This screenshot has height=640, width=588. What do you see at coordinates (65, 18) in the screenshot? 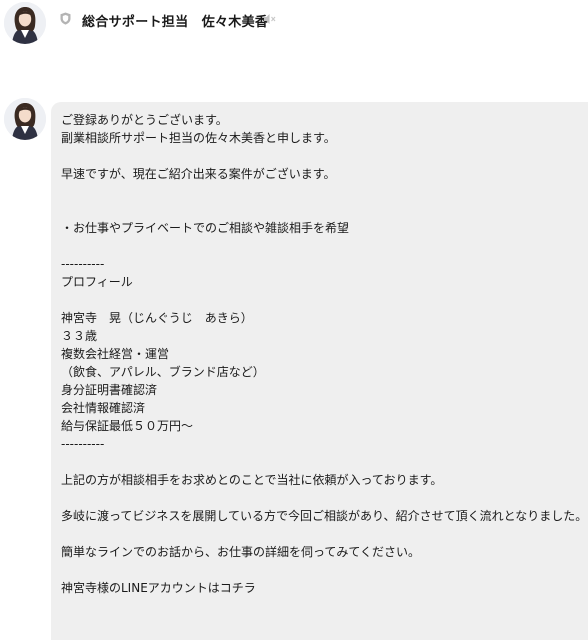
I see `shield-icon` at bounding box center [65, 18].